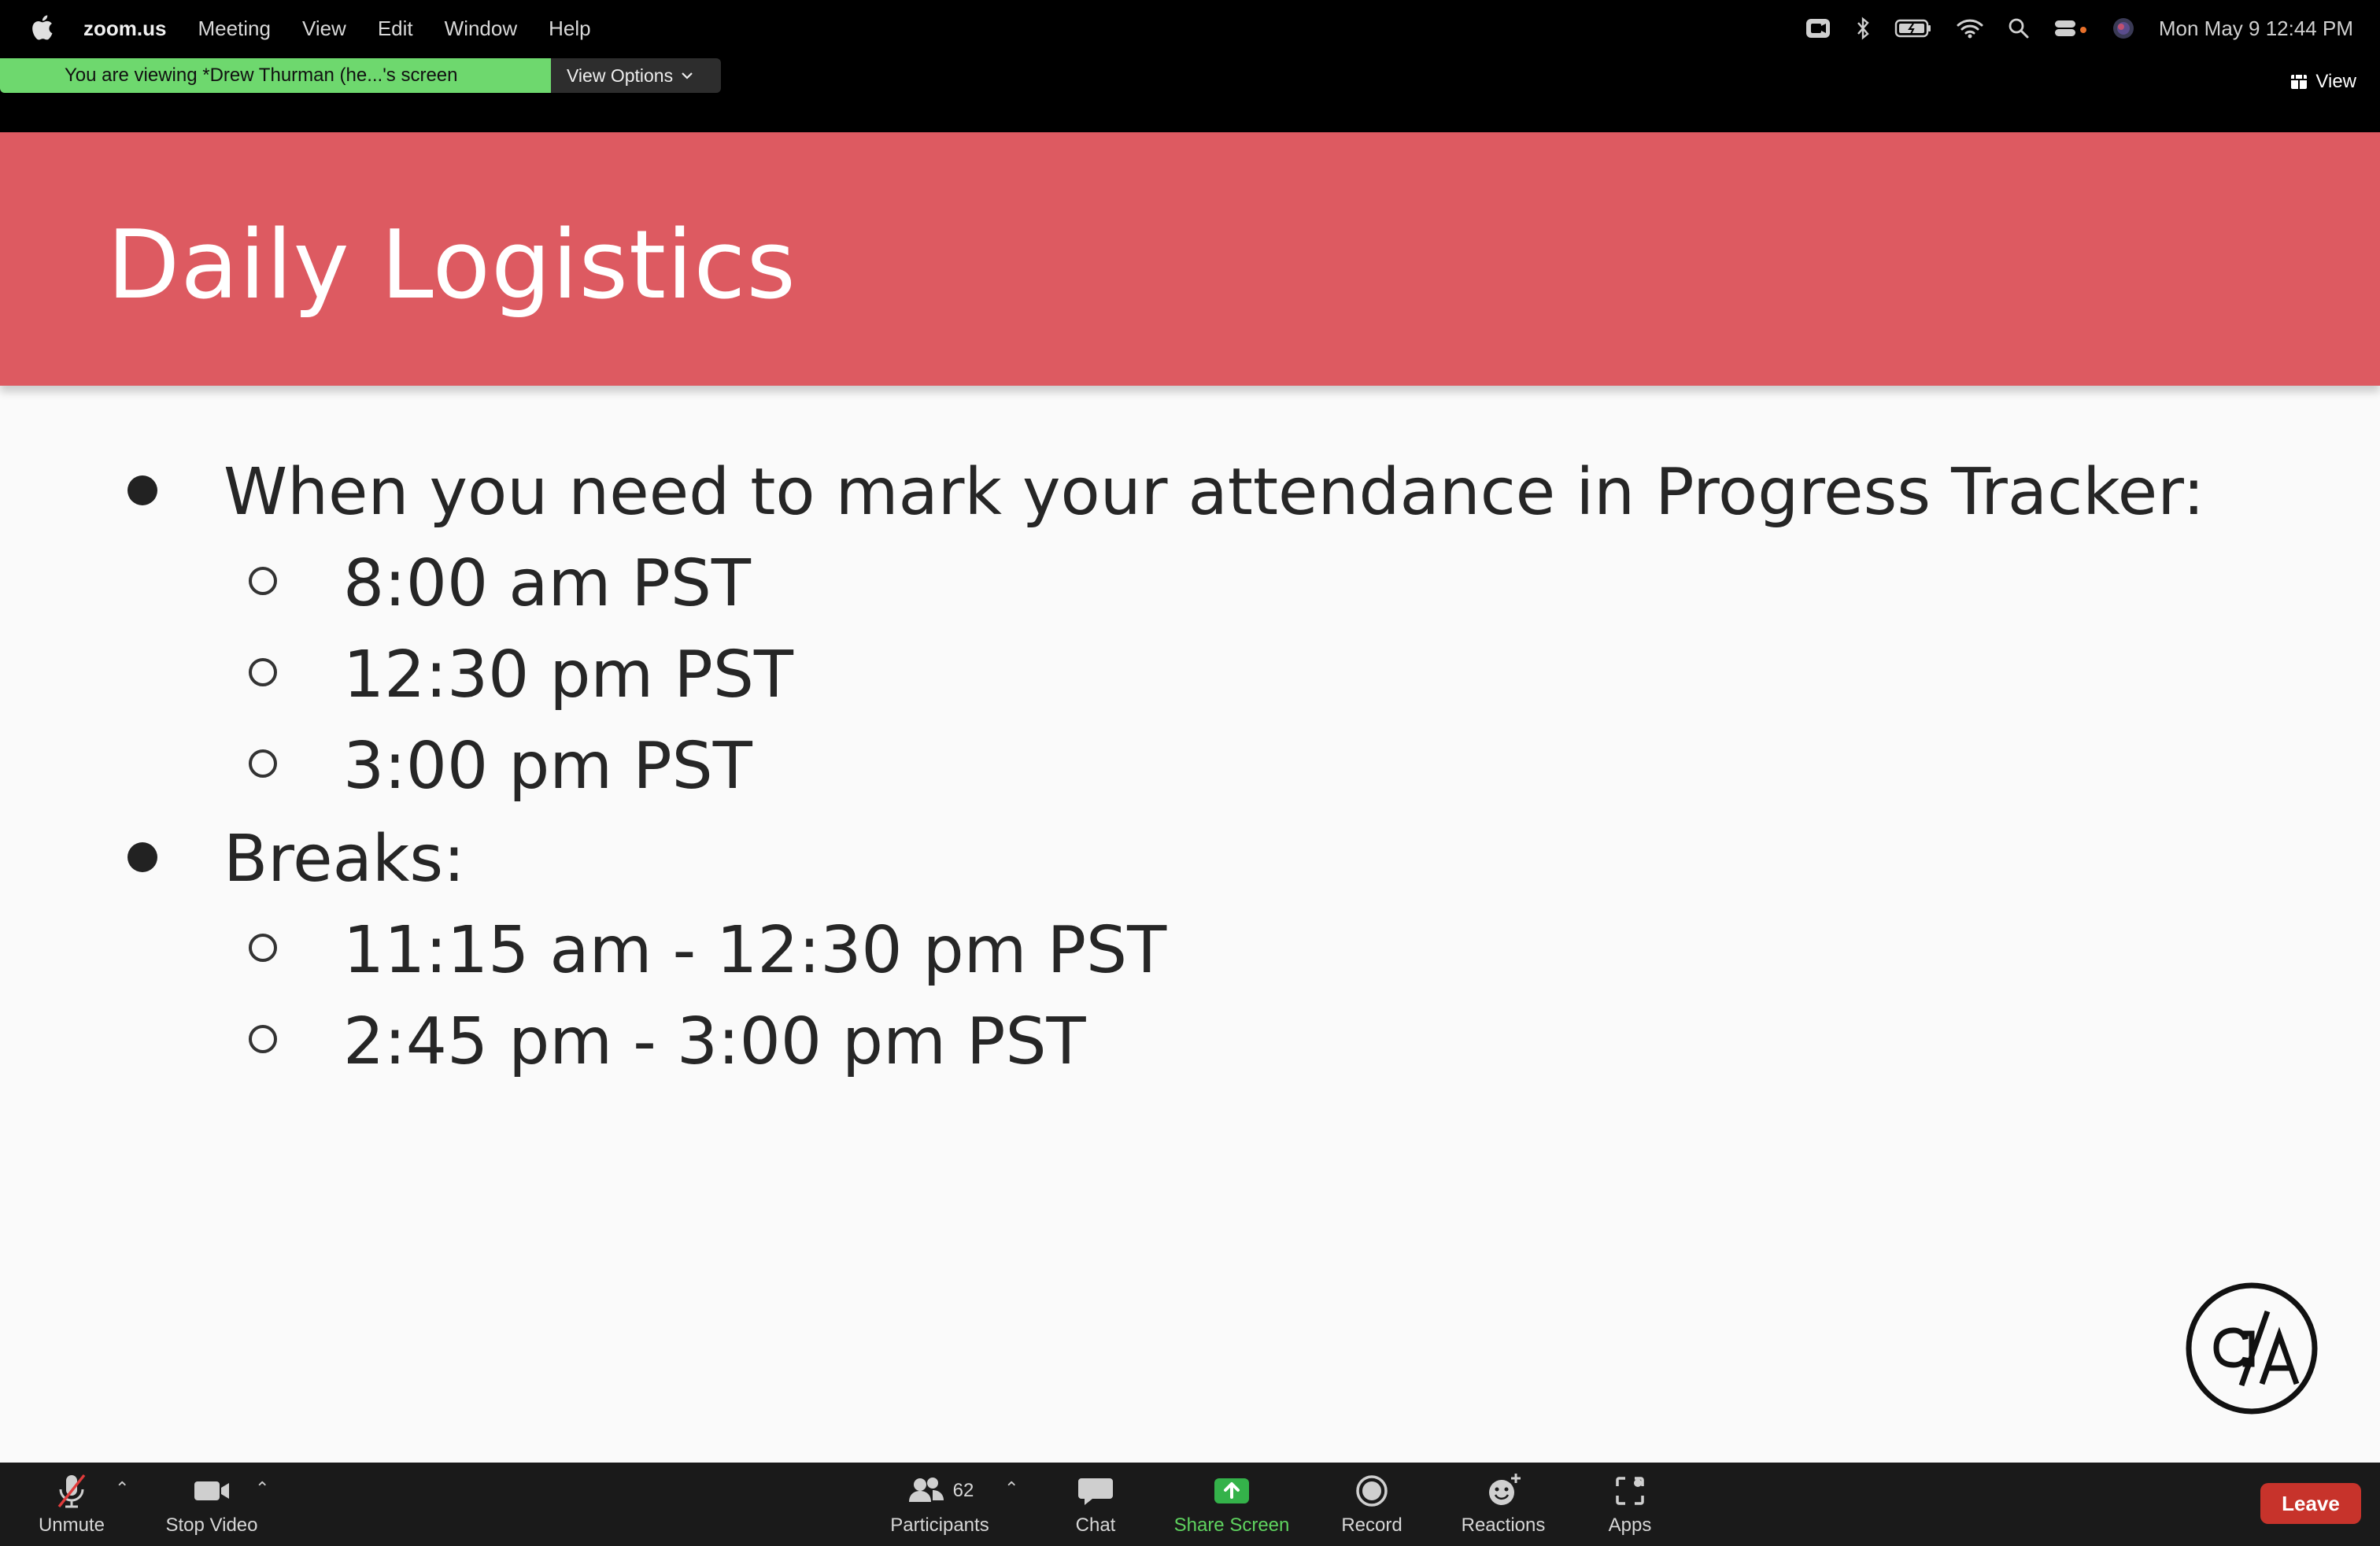 Image resolution: width=2380 pixels, height=1546 pixels. I want to click on video-camera-icon, so click(211, 1490).